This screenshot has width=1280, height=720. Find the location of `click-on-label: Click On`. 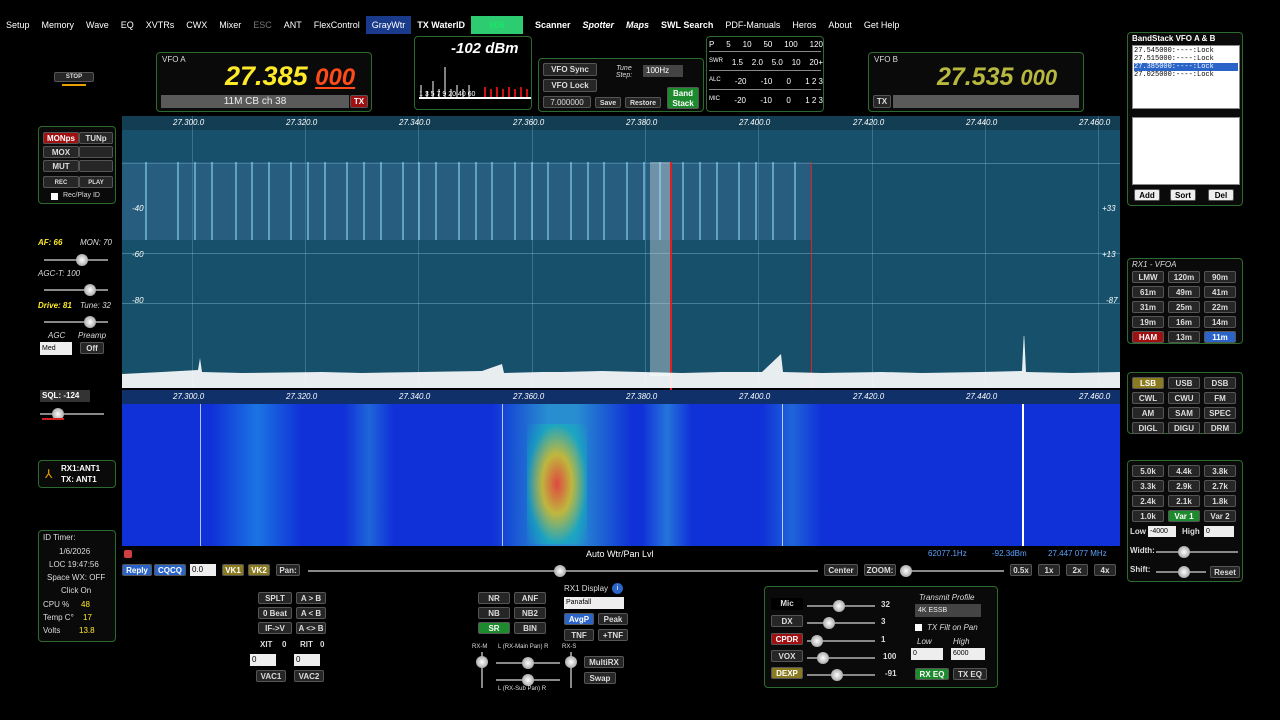

click-on-label: Click On is located at coordinates (76, 590).